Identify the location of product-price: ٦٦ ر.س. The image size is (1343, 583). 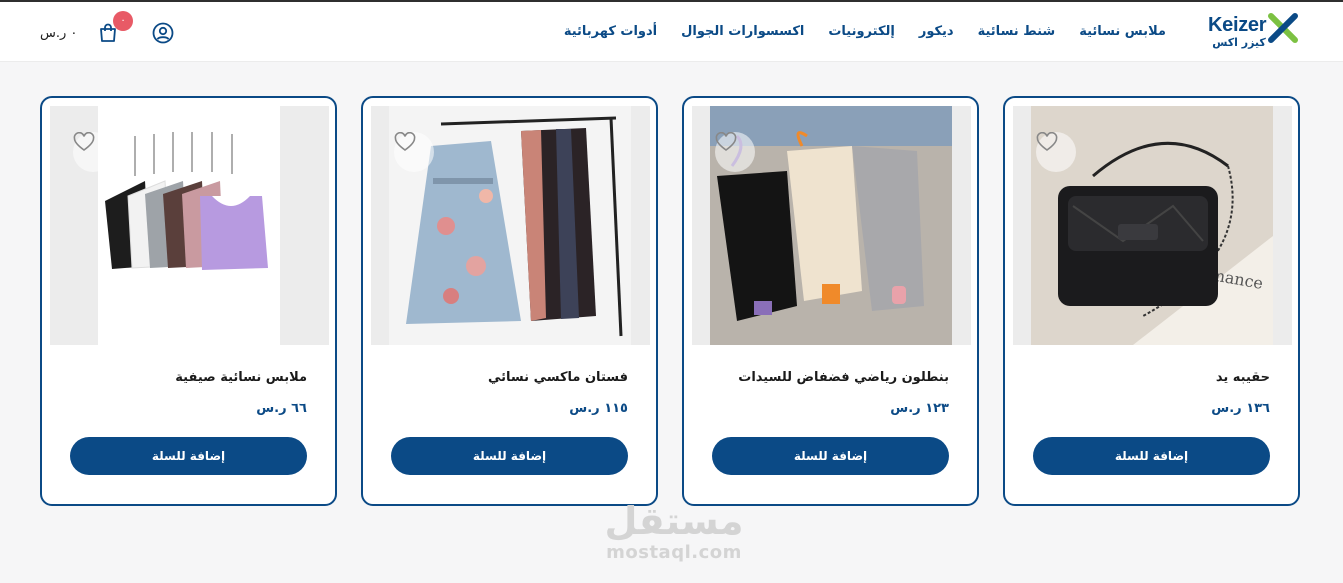
(281, 408).